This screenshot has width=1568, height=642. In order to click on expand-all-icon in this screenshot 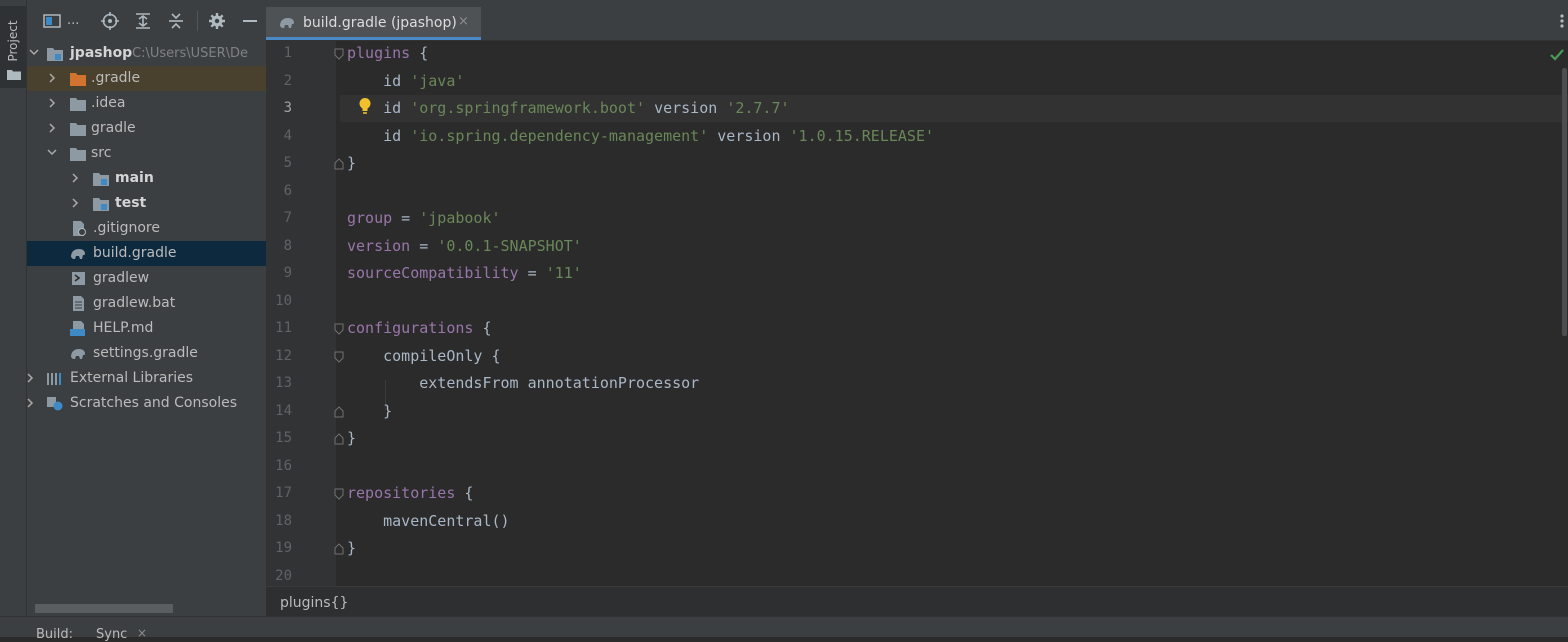, I will do `click(143, 21)`.